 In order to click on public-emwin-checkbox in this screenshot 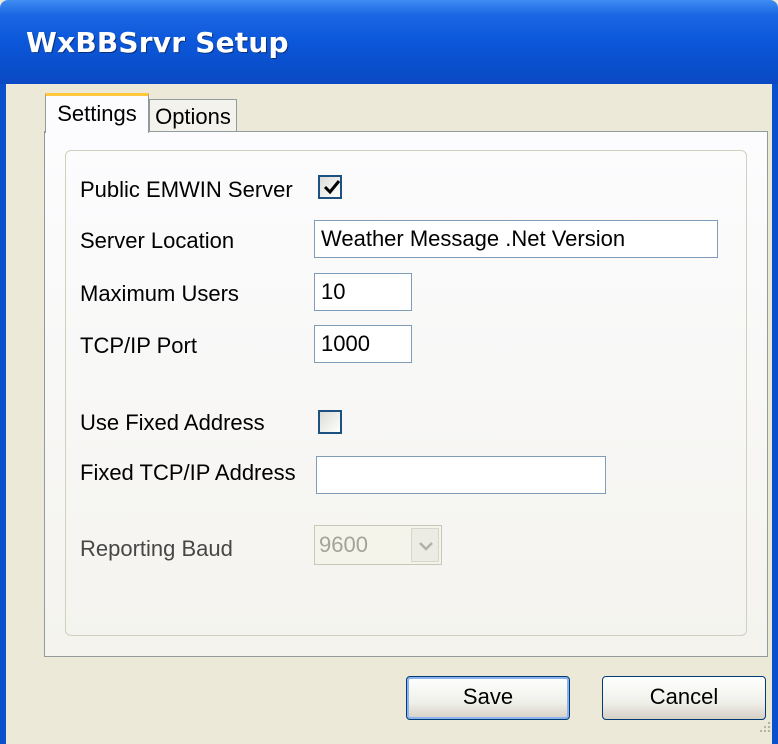, I will do `click(330, 187)`.